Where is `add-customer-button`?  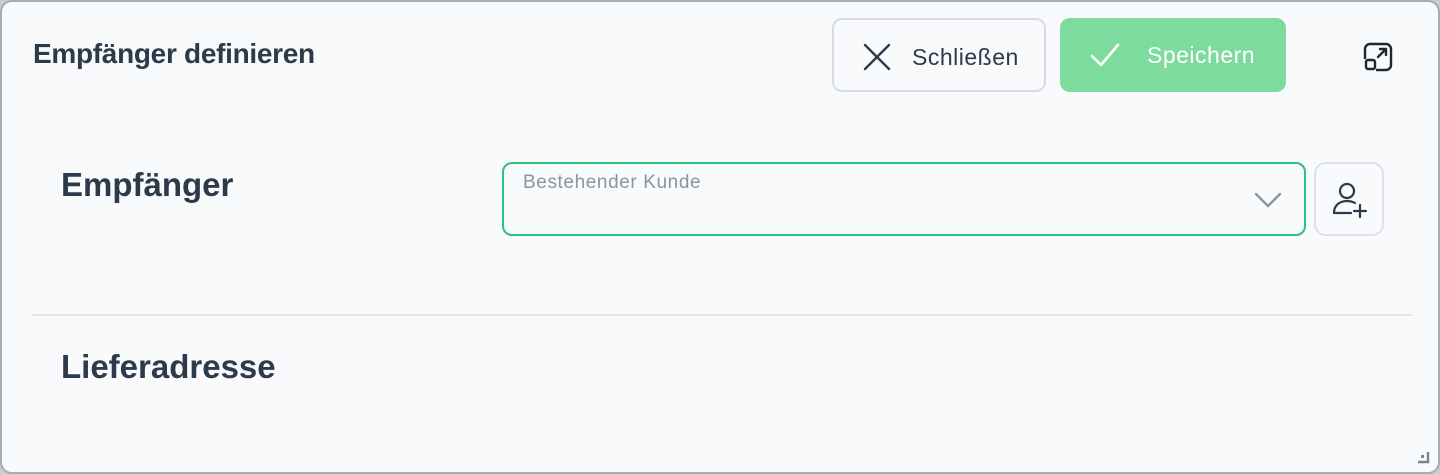
add-customer-button is located at coordinates (1349, 199).